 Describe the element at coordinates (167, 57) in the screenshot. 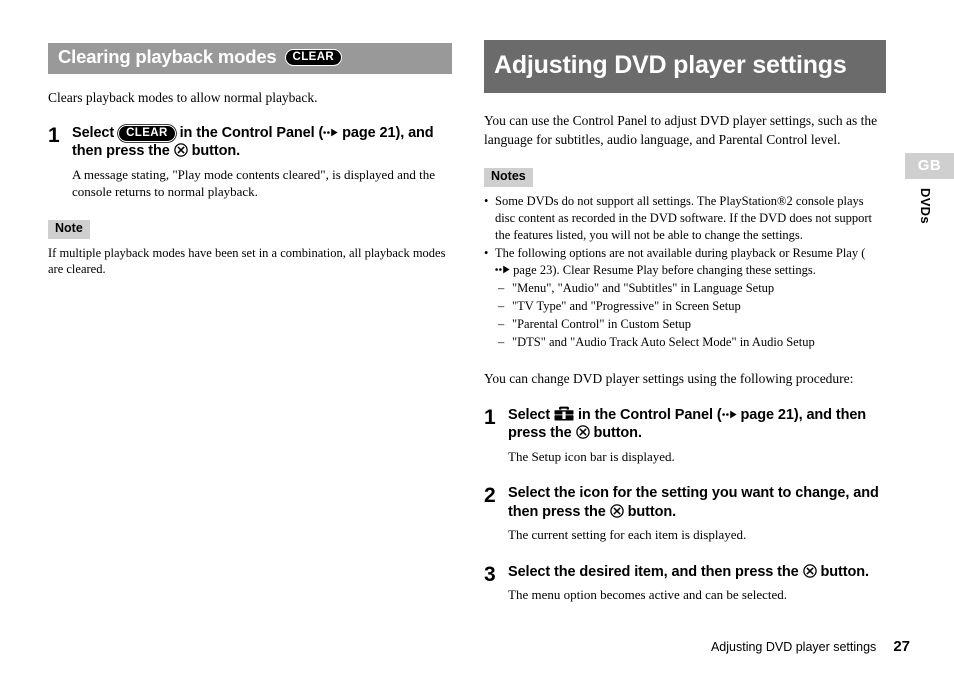

I see `section-heading-text: Clearing playback modes` at that location.